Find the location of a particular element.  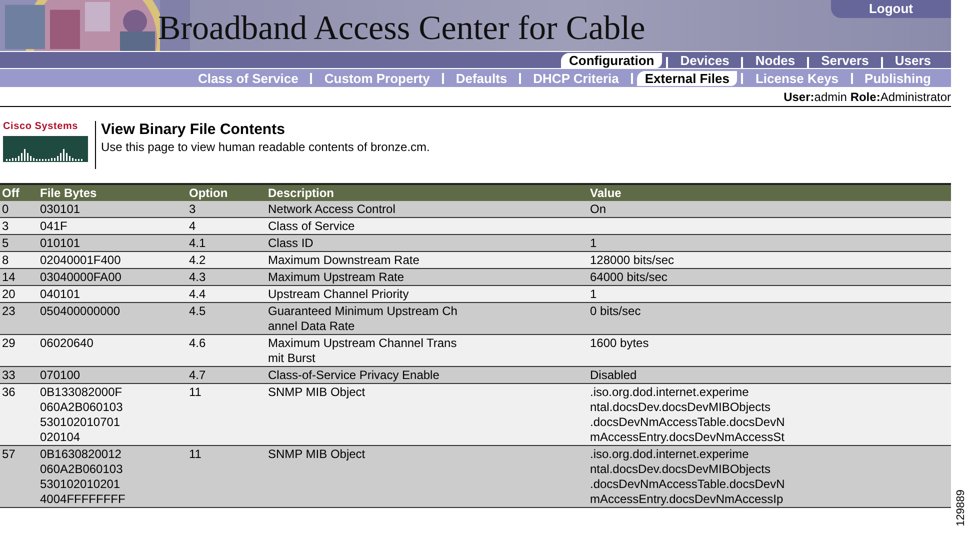

table-cell: 20 is located at coordinates (9, 294).